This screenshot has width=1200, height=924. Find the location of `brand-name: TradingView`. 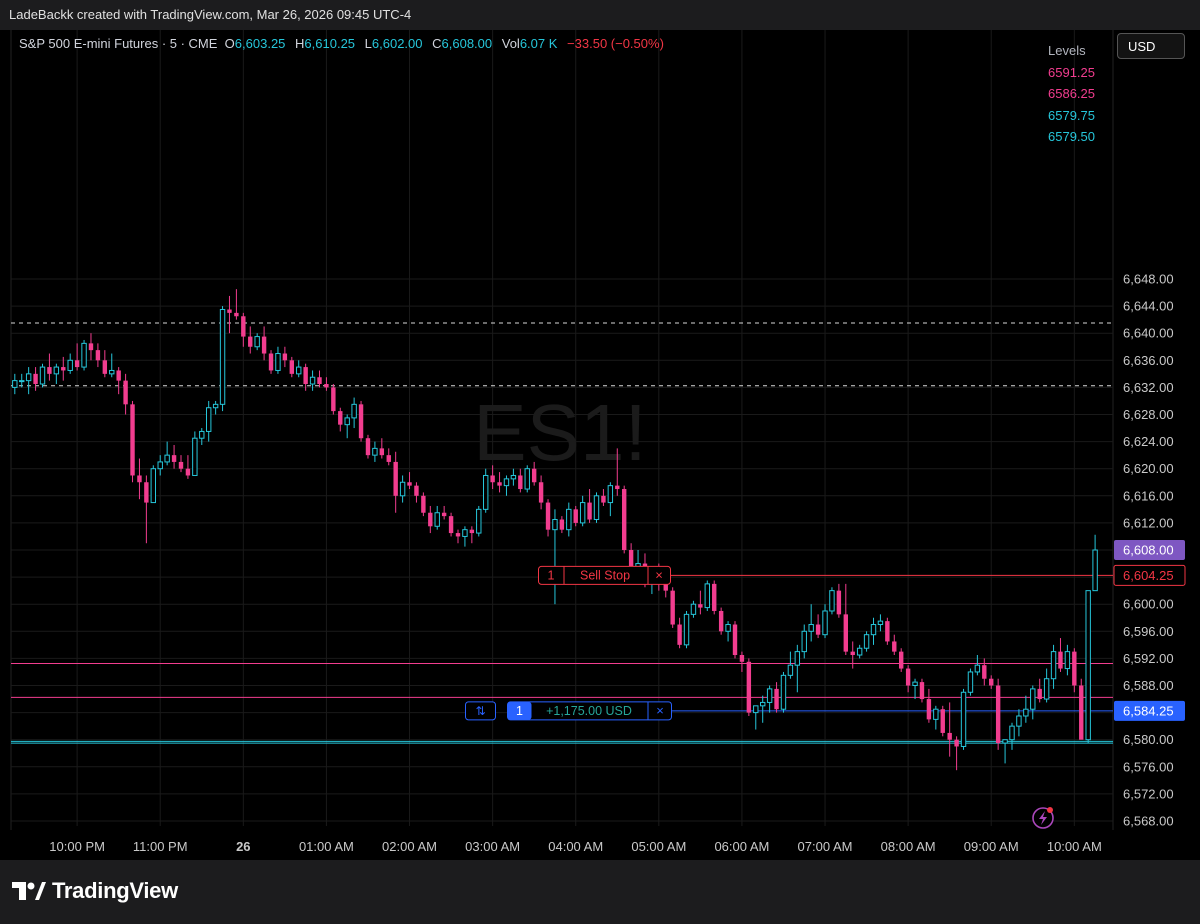

brand-name: TradingView is located at coordinates (115, 890).